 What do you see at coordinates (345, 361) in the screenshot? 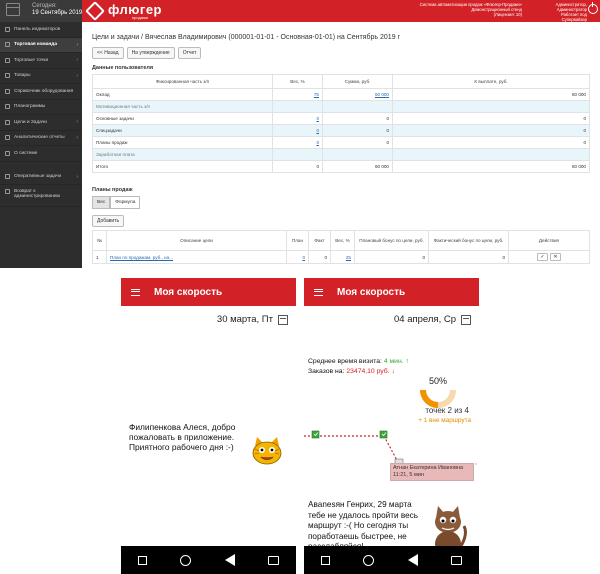
I see `avg-visit-label: Среднее время визита:` at bounding box center [345, 361].